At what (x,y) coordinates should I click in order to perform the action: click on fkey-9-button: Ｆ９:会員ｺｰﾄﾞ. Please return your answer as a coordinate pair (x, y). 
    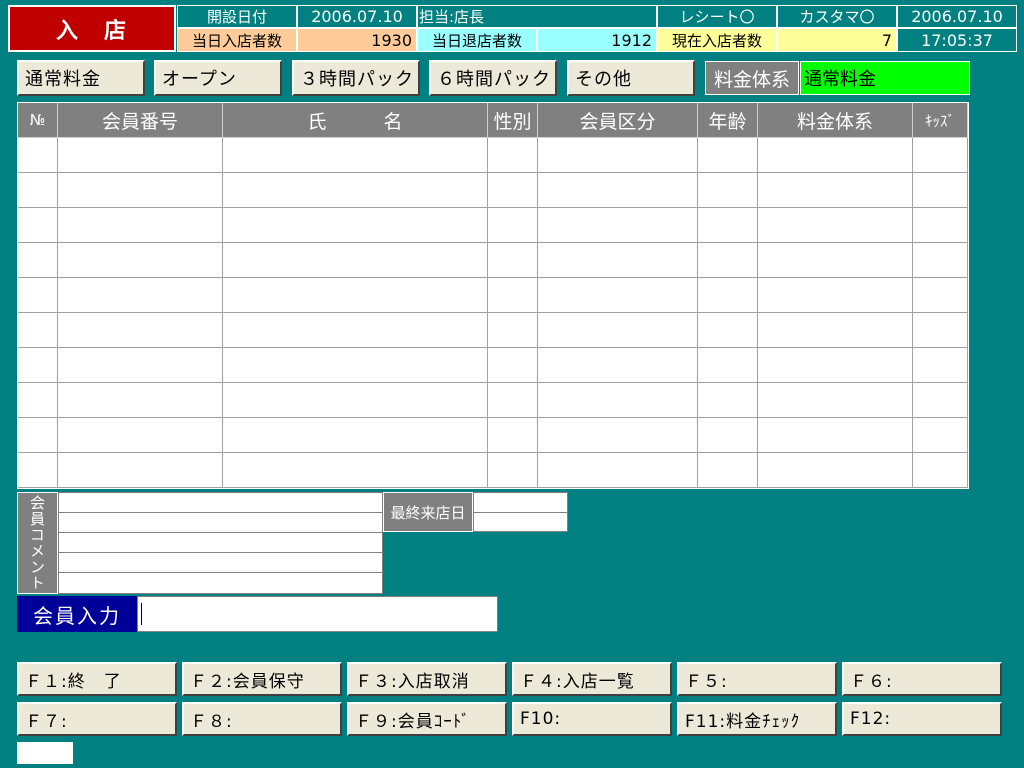
    Looking at the image, I should click on (427, 719).